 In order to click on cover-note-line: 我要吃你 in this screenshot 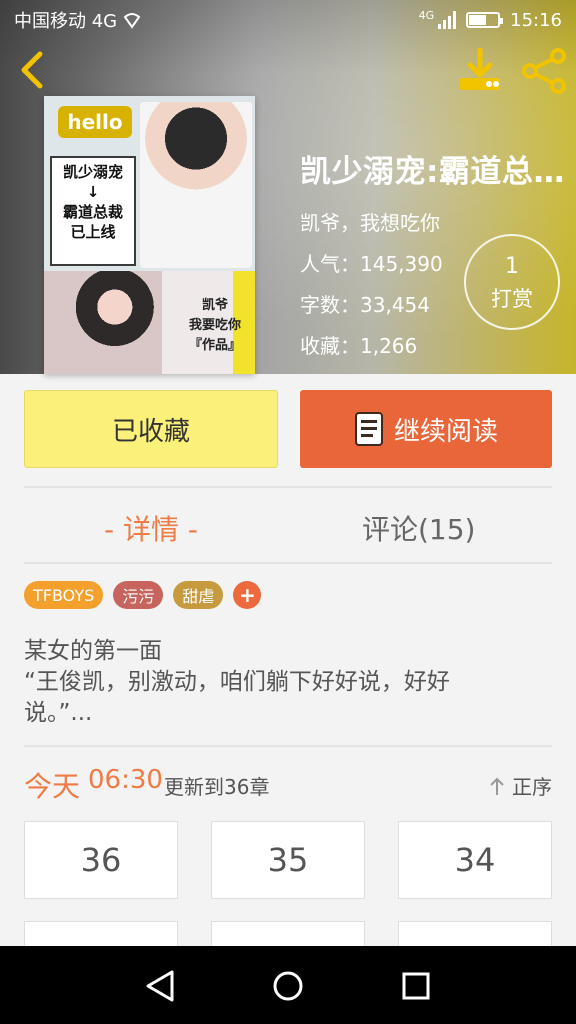, I will do `click(214, 325)`.